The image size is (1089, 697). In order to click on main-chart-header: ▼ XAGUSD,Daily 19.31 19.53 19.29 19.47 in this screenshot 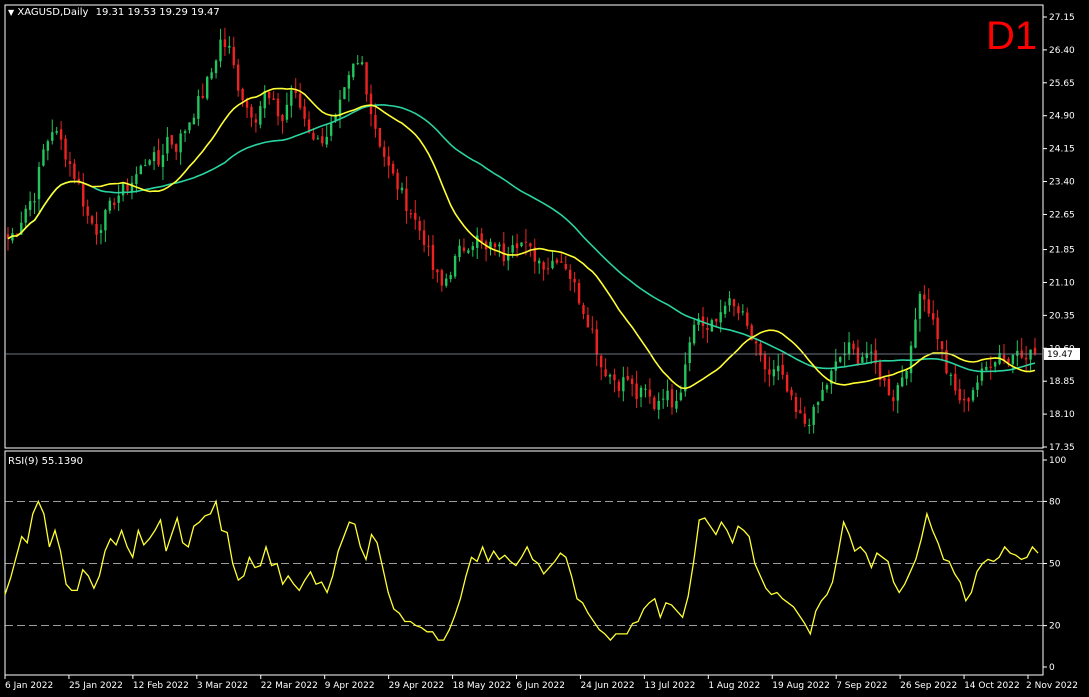, I will do `click(114, 12)`.